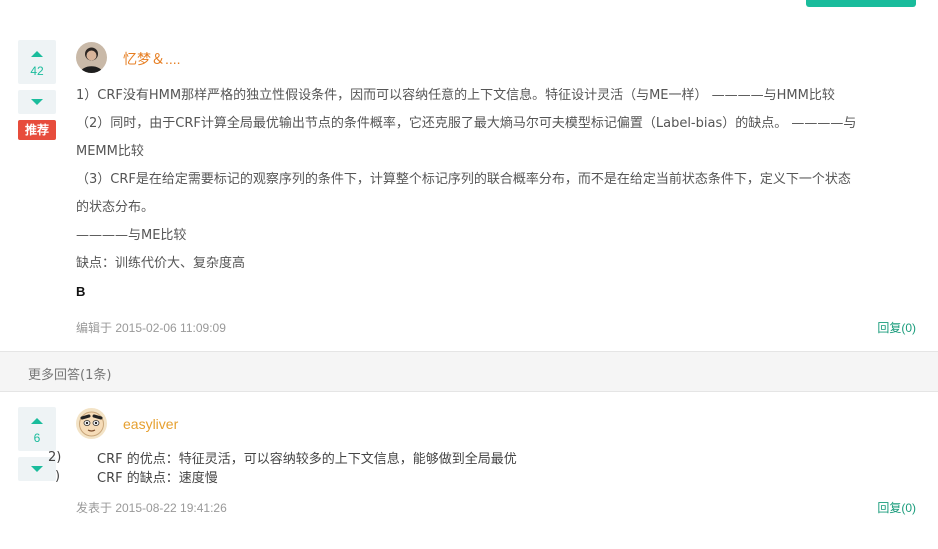 This screenshot has width=938, height=549. I want to click on vote-column: 42 推荐, so click(37, 90).